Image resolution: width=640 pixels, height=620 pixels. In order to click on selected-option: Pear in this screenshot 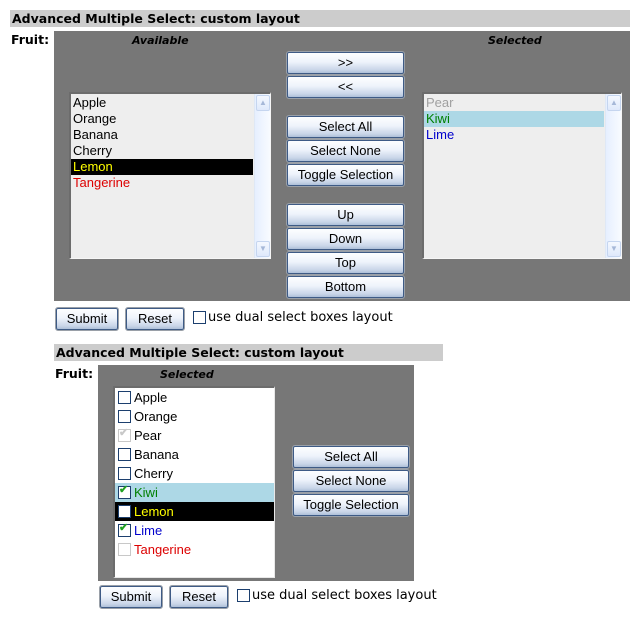, I will do `click(514, 103)`.